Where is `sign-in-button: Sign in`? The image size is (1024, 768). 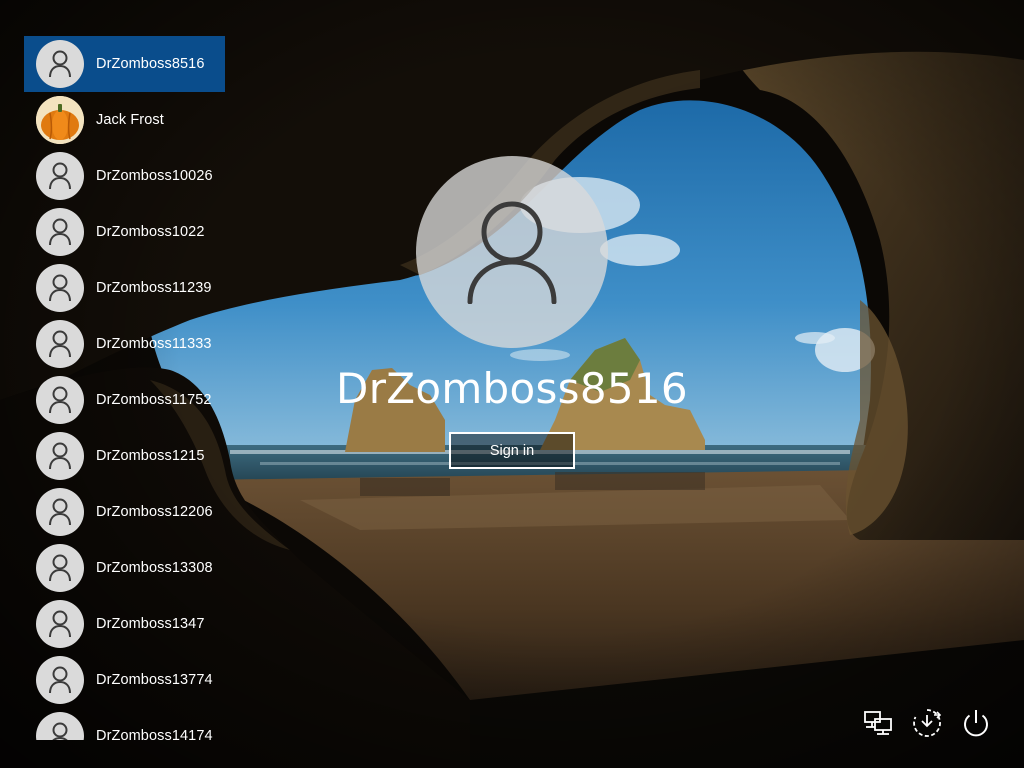 sign-in-button: Sign in is located at coordinates (512, 450).